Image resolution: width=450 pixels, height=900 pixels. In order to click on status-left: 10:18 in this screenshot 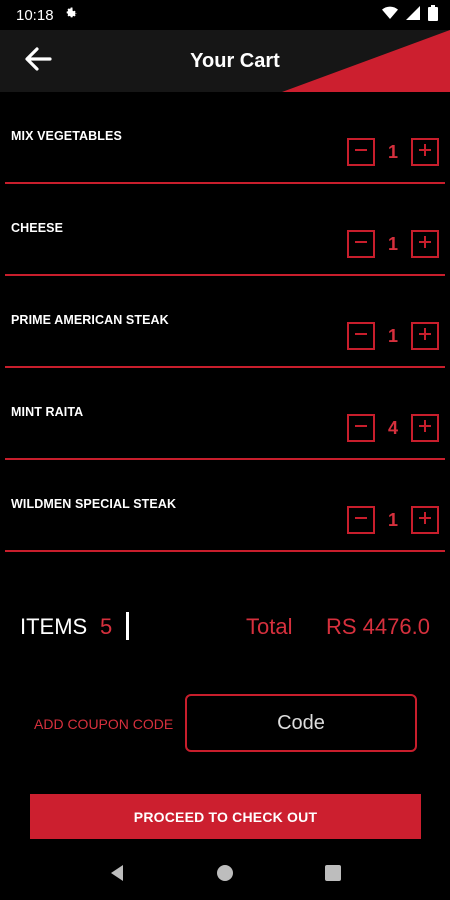, I will do `click(47, 15)`.